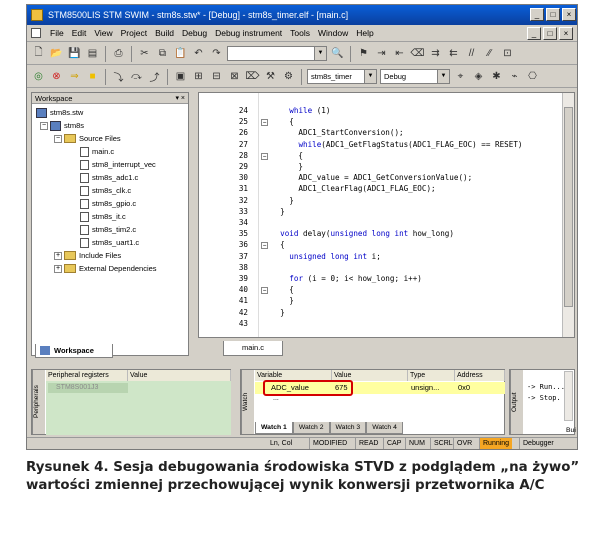 This screenshot has height=535, width=590. I want to click on menu-debug: Debug, so click(194, 33).